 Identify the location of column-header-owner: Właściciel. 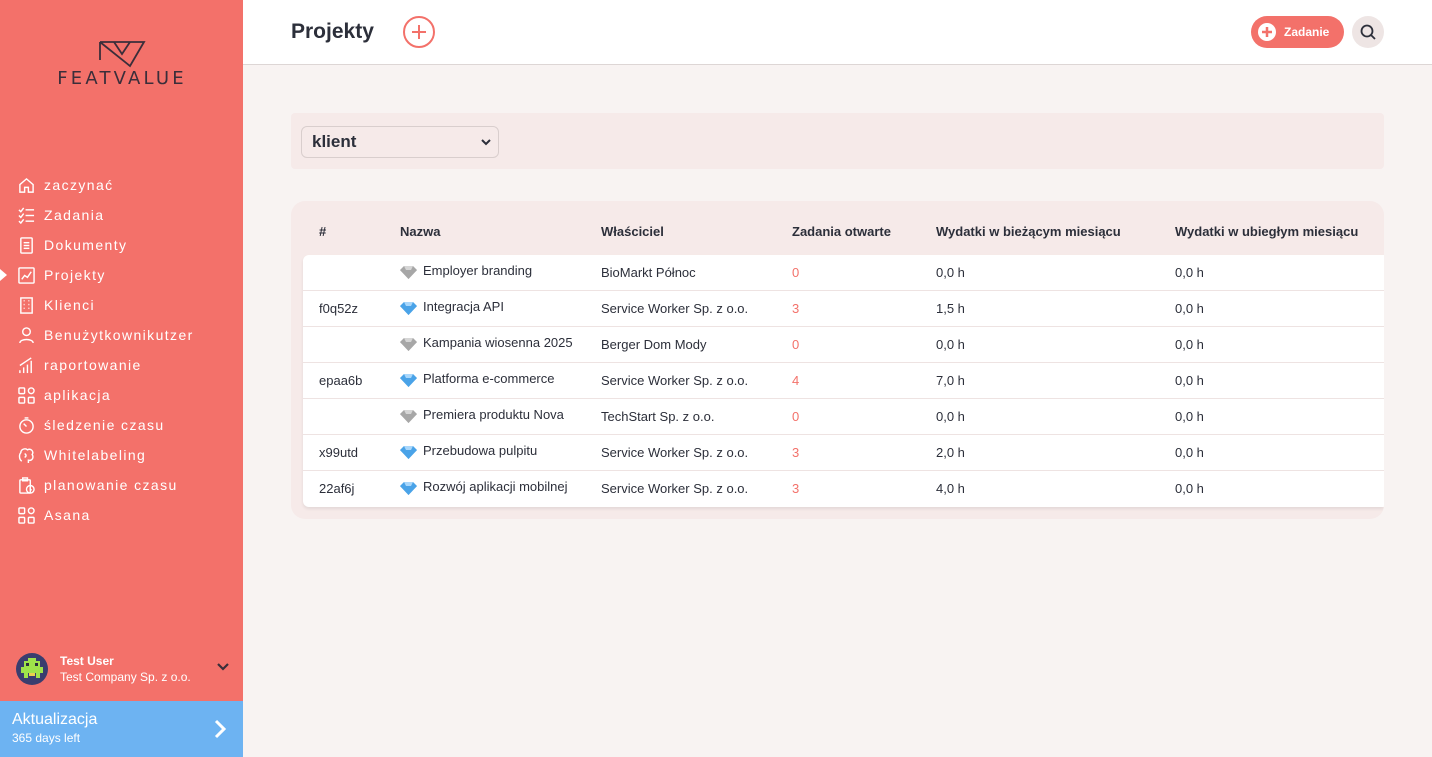
(632, 231).